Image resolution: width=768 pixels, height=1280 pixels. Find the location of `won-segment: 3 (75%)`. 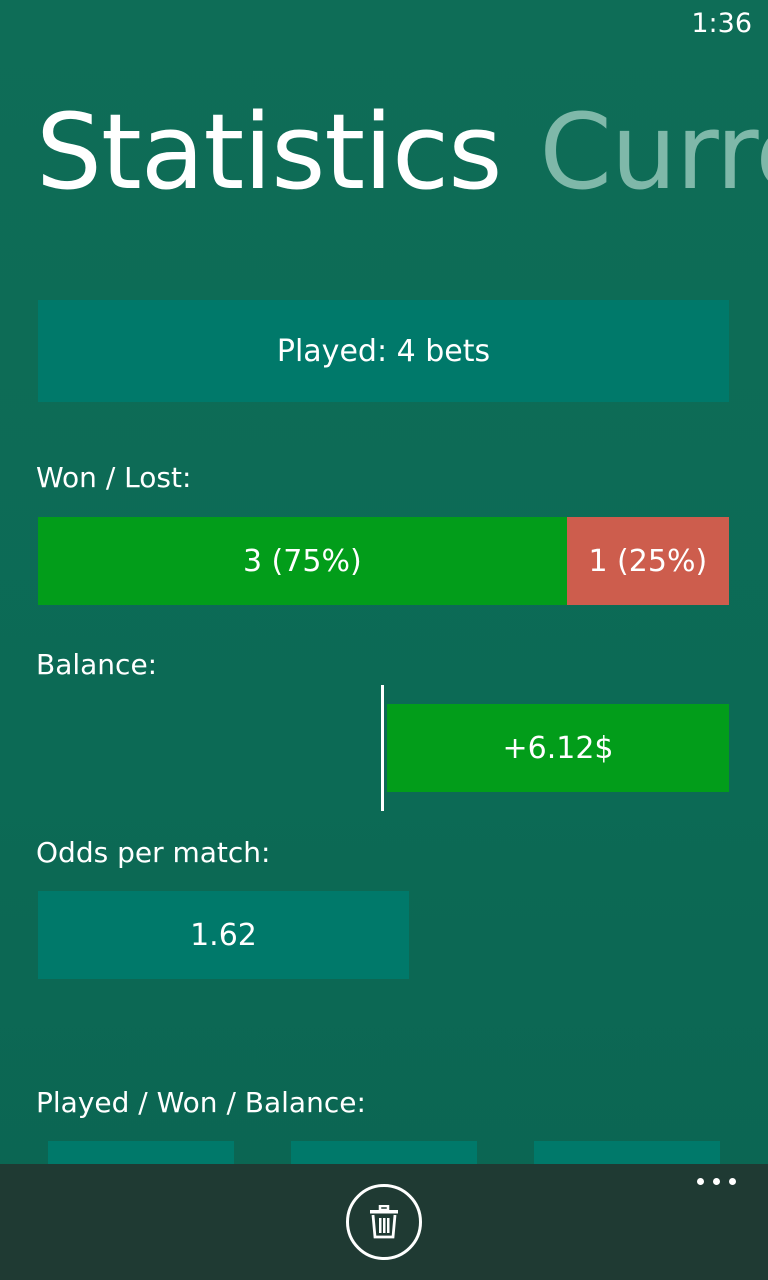

won-segment: 3 (75%) is located at coordinates (302, 561).